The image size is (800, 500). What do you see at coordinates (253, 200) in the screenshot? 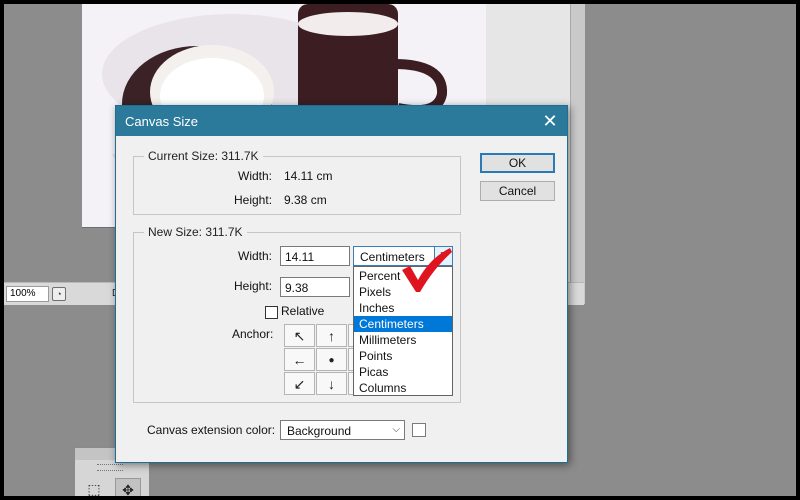
I see `current-height-label: Height:` at bounding box center [253, 200].